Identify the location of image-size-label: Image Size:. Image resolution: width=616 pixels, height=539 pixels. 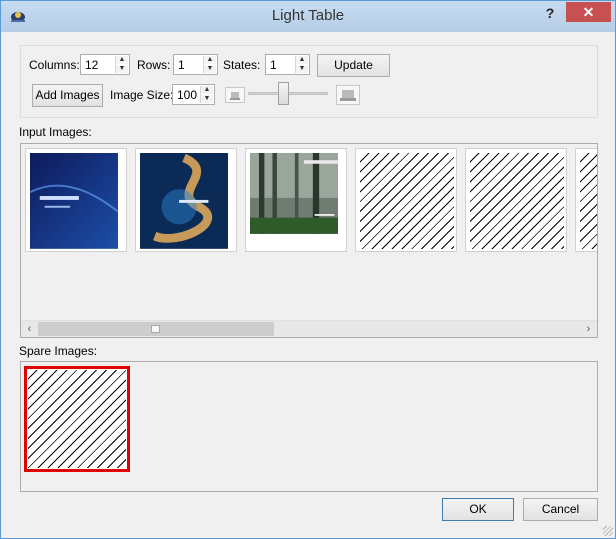
(142, 95).